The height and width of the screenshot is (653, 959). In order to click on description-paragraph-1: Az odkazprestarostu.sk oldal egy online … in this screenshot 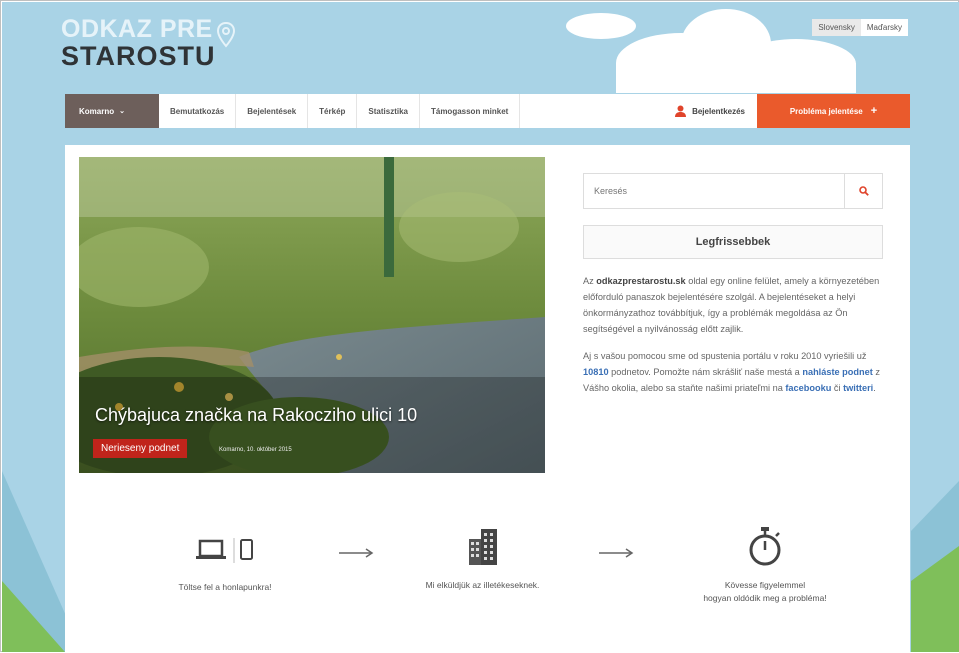, I will do `click(734, 305)`.